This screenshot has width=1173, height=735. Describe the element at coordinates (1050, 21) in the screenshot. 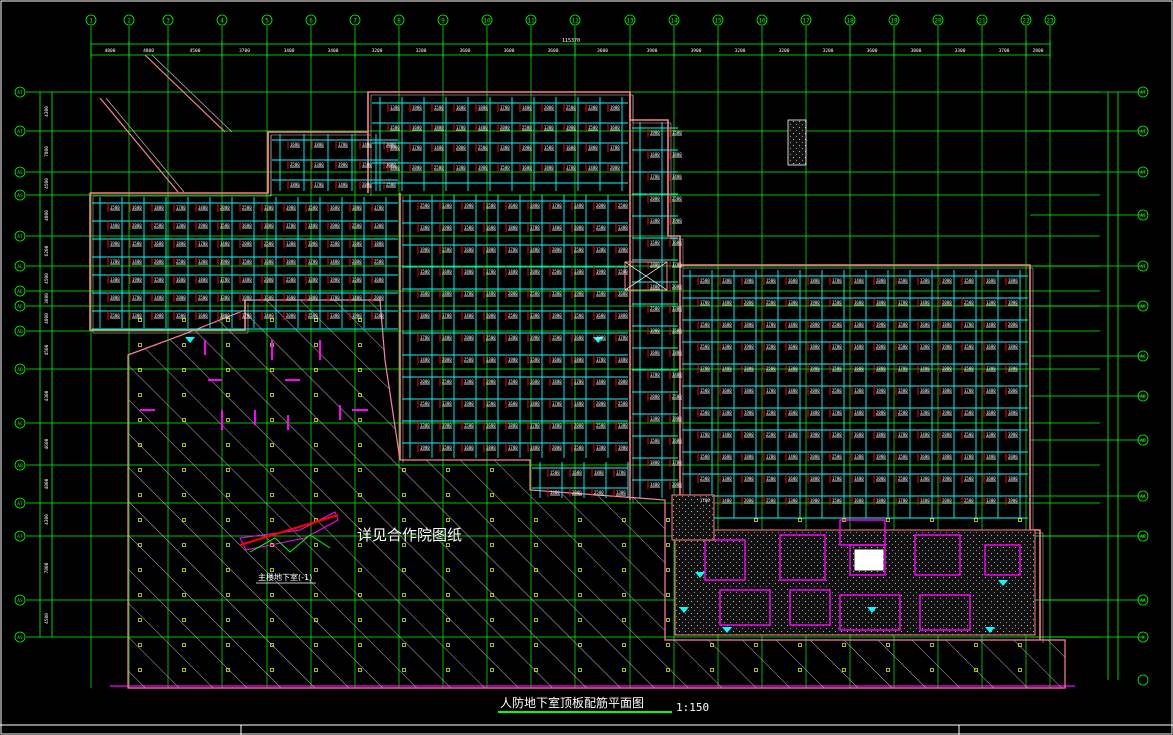

I see `axis-label-column: 23` at that location.